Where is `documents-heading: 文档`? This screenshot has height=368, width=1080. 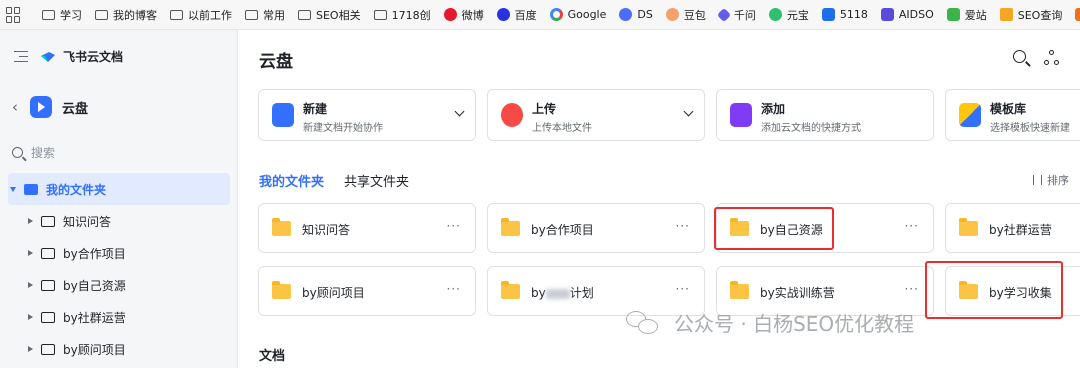 documents-heading: 文档 is located at coordinates (272, 356).